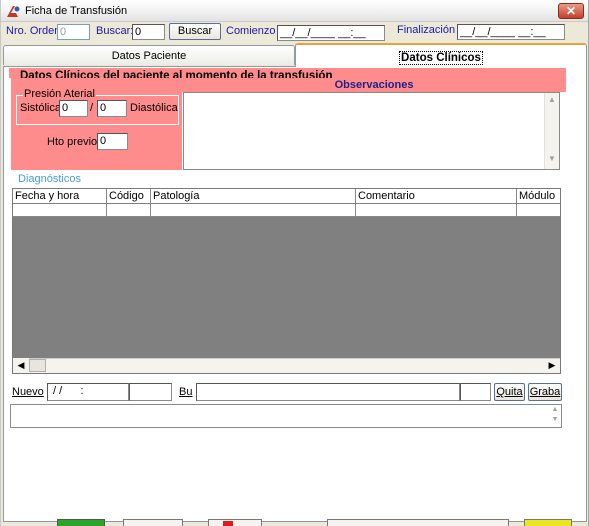 The image size is (589, 526). I want to click on nuevo-button: Nuevo, so click(28, 392).